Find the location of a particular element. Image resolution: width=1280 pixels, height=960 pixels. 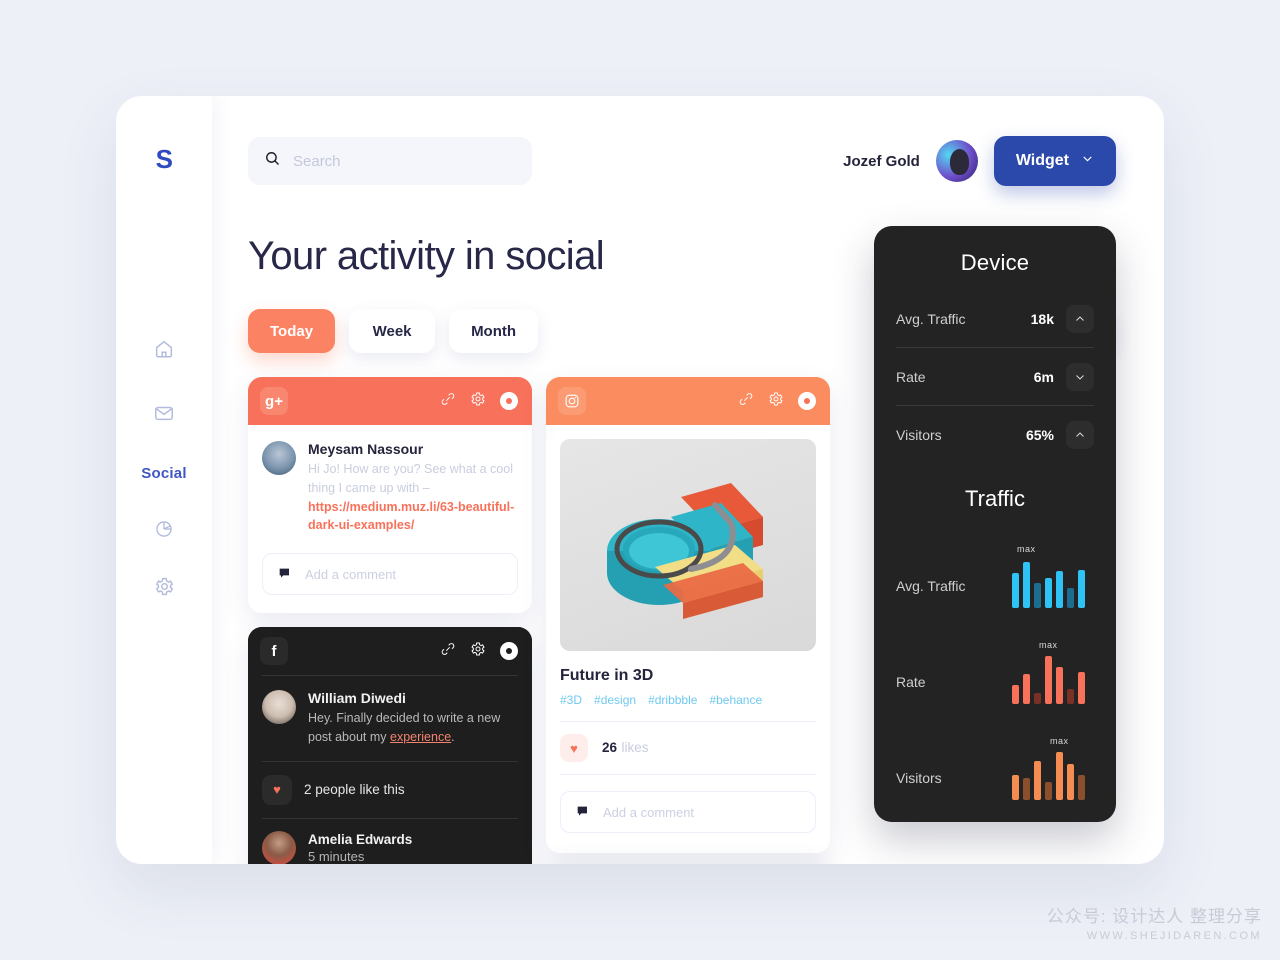

facebook-icon: f is located at coordinates (274, 651).